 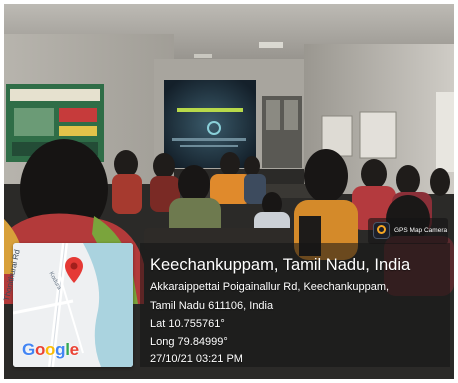 I want to click on longitude: Long 79.84999°, so click(x=189, y=342).